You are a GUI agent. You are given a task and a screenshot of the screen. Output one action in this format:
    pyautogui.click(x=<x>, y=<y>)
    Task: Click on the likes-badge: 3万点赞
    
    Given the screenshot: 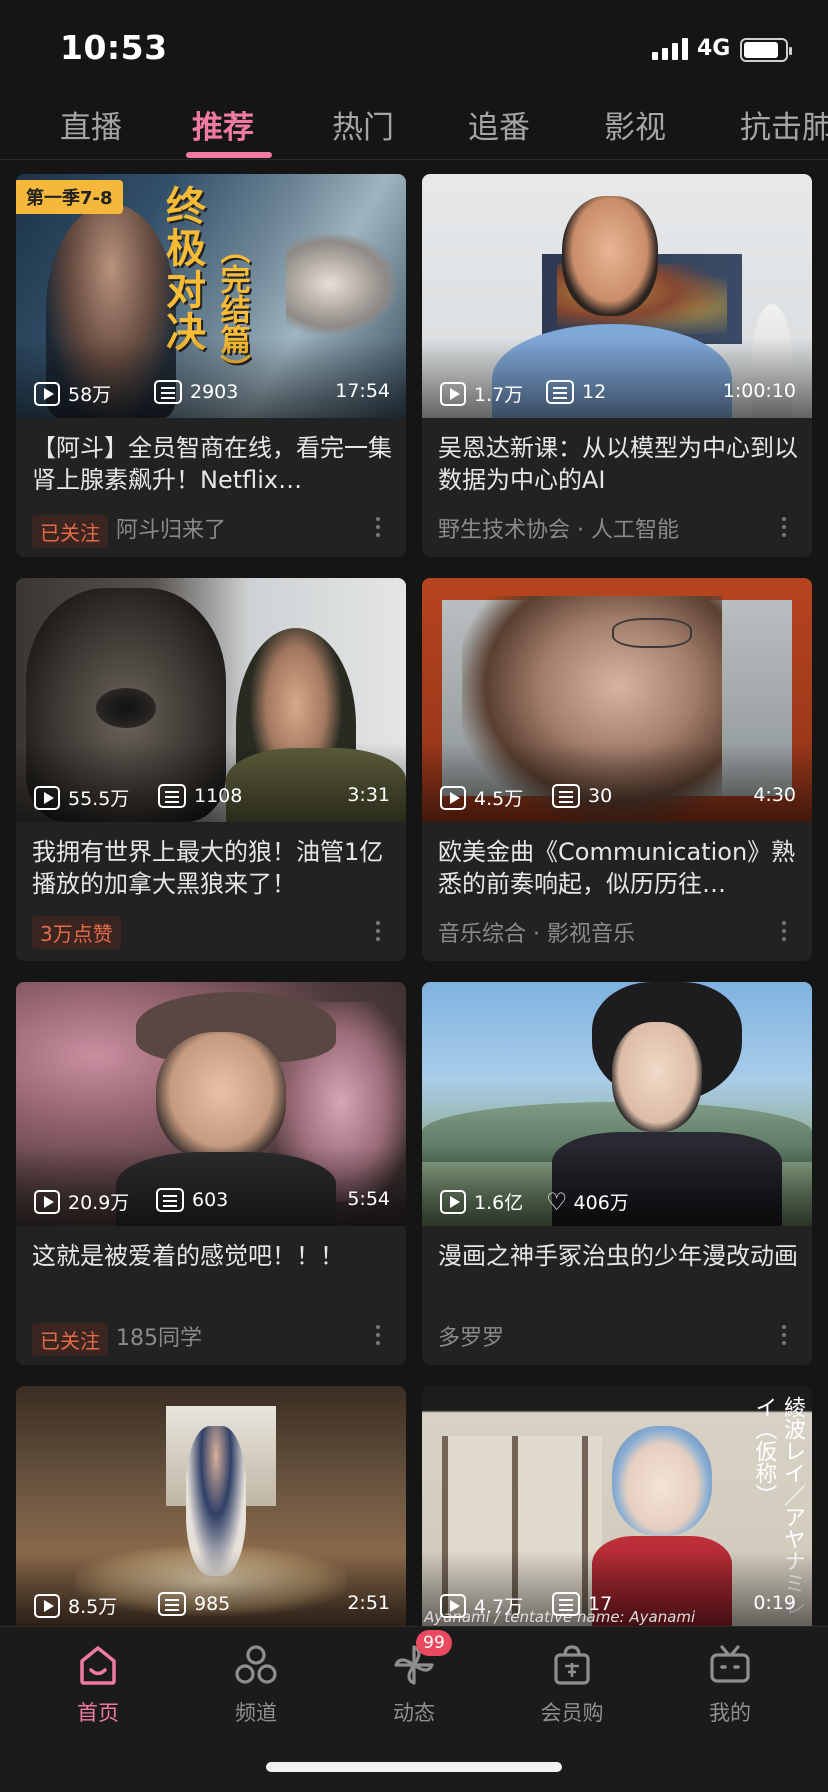 What is the action you would take?
    pyautogui.click(x=76, y=932)
    